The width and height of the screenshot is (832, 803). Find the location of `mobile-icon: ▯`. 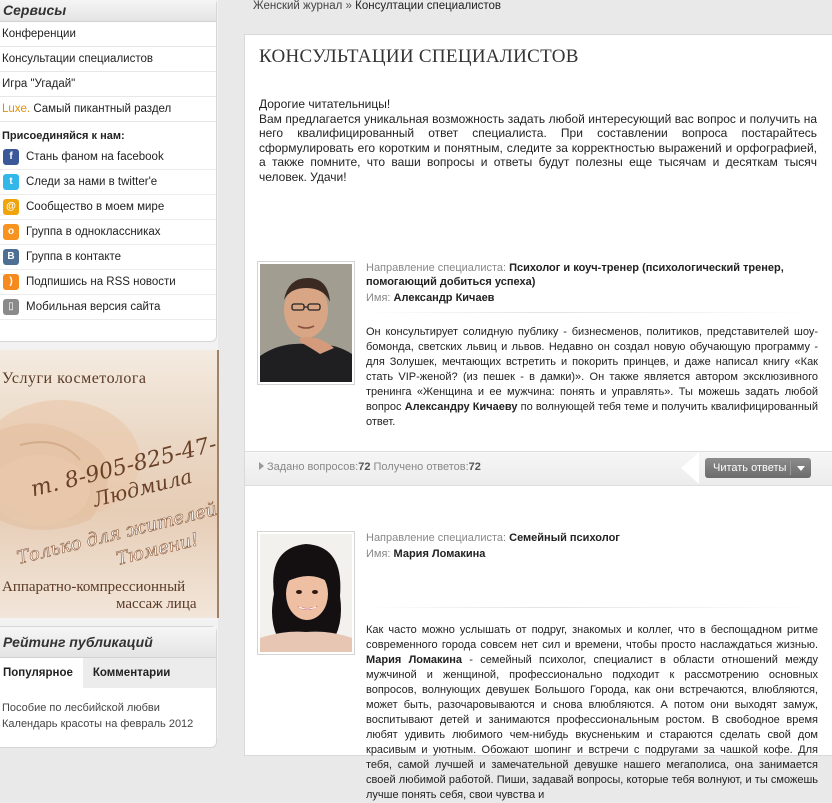

mobile-icon: ▯ is located at coordinates (11, 307).